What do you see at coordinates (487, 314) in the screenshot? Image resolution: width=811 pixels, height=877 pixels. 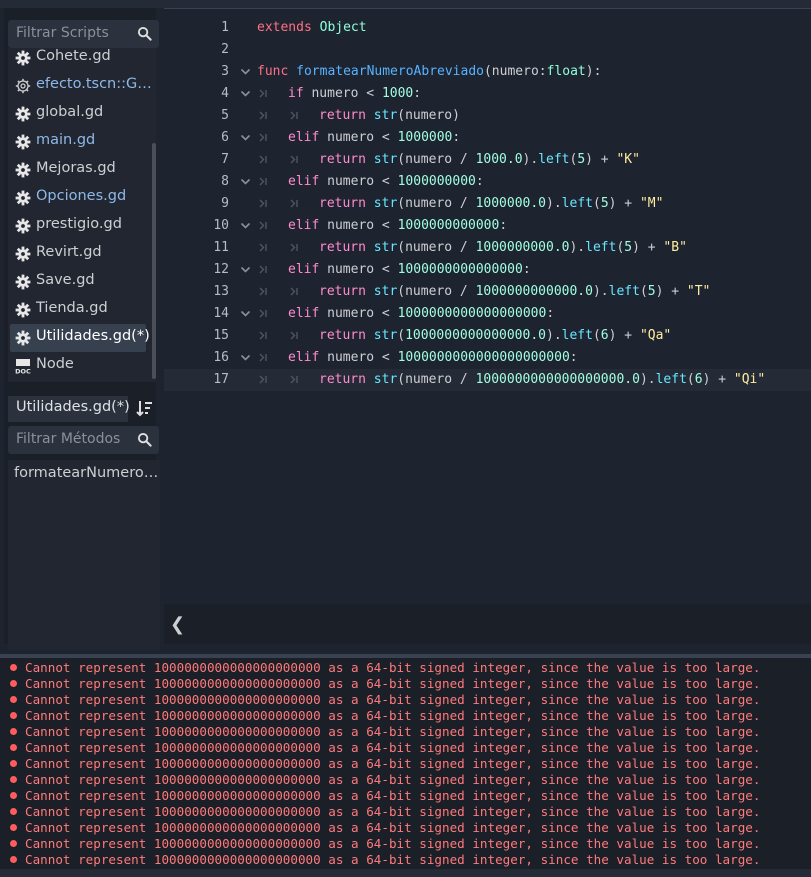 I see `code-line: 14 elif numero < 1000000000000000000:` at bounding box center [487, 314].